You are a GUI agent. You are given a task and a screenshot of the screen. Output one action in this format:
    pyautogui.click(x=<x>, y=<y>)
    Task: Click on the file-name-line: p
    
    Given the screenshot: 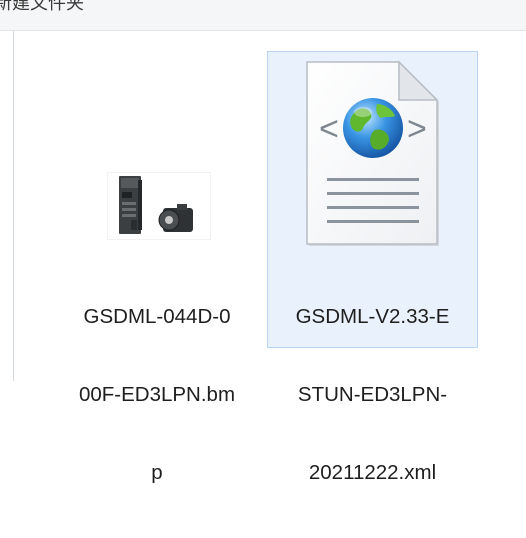 What is the action you would take?
    pyautogui.click(x=157, y=472)
    